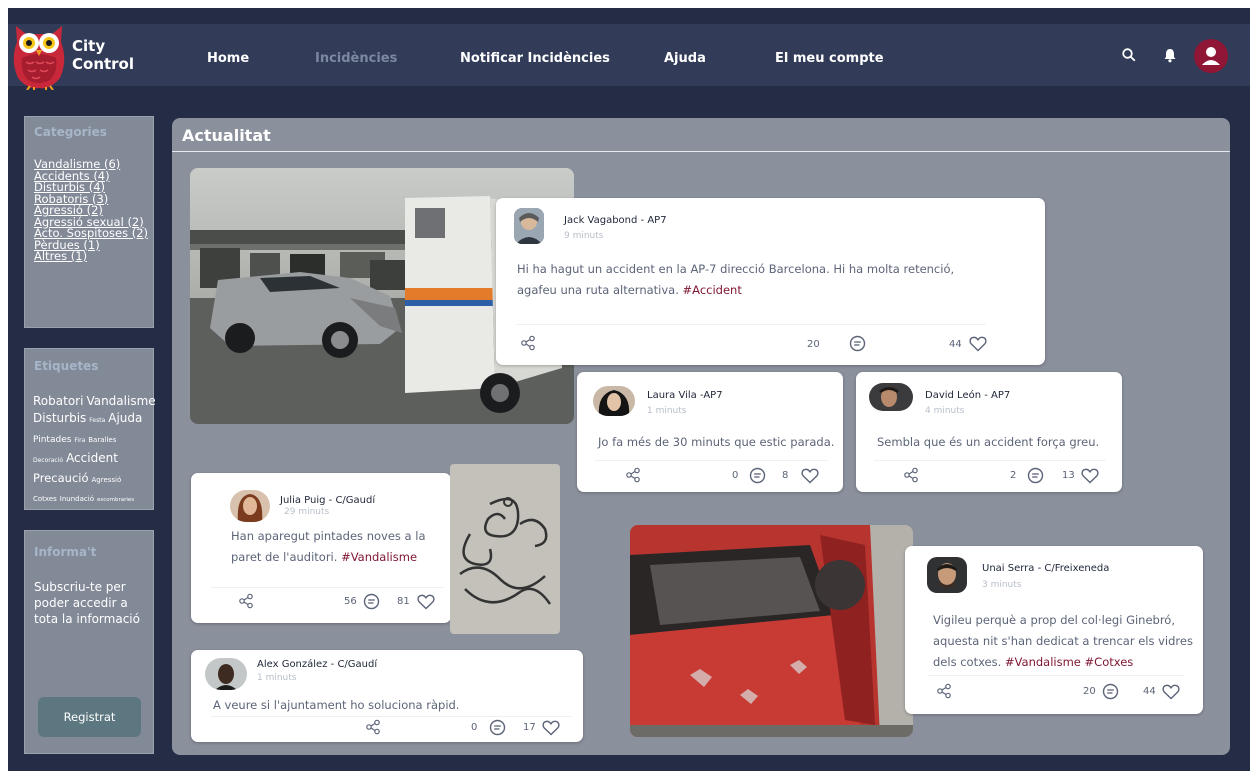 The image size is (1251, 771). What do you see at coordinates (120, 401) in the screenshot?
I see `tag-link: Vandalisme` at bounding box center [120, 401].